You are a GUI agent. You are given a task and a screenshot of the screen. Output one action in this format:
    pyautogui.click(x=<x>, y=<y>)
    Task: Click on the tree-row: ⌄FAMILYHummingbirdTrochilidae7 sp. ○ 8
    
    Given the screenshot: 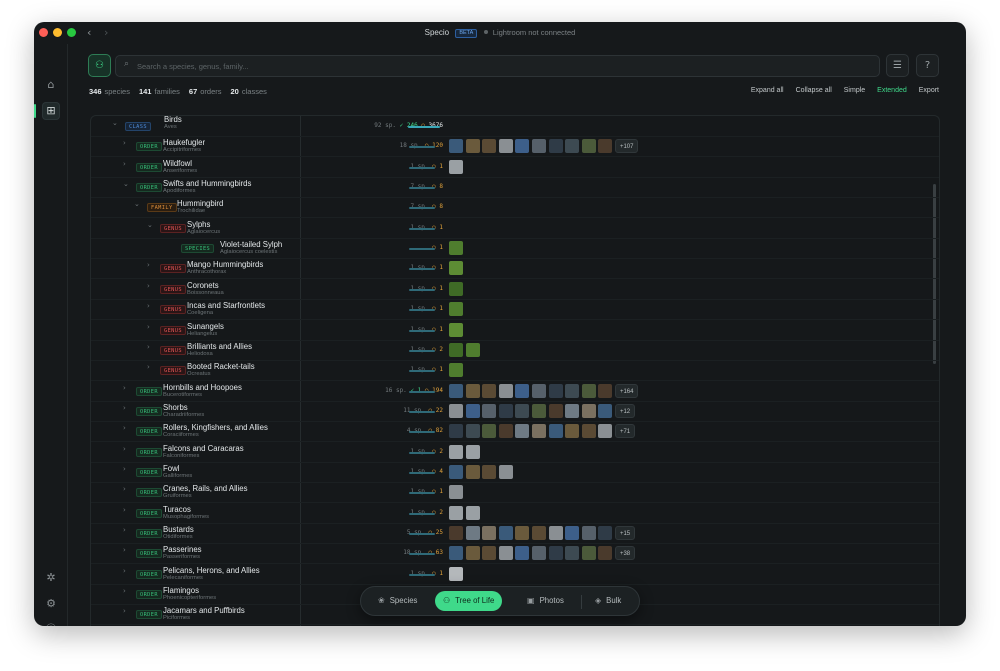 What is the action you would take?
    pyautogui.click(x=515, y=208)
    